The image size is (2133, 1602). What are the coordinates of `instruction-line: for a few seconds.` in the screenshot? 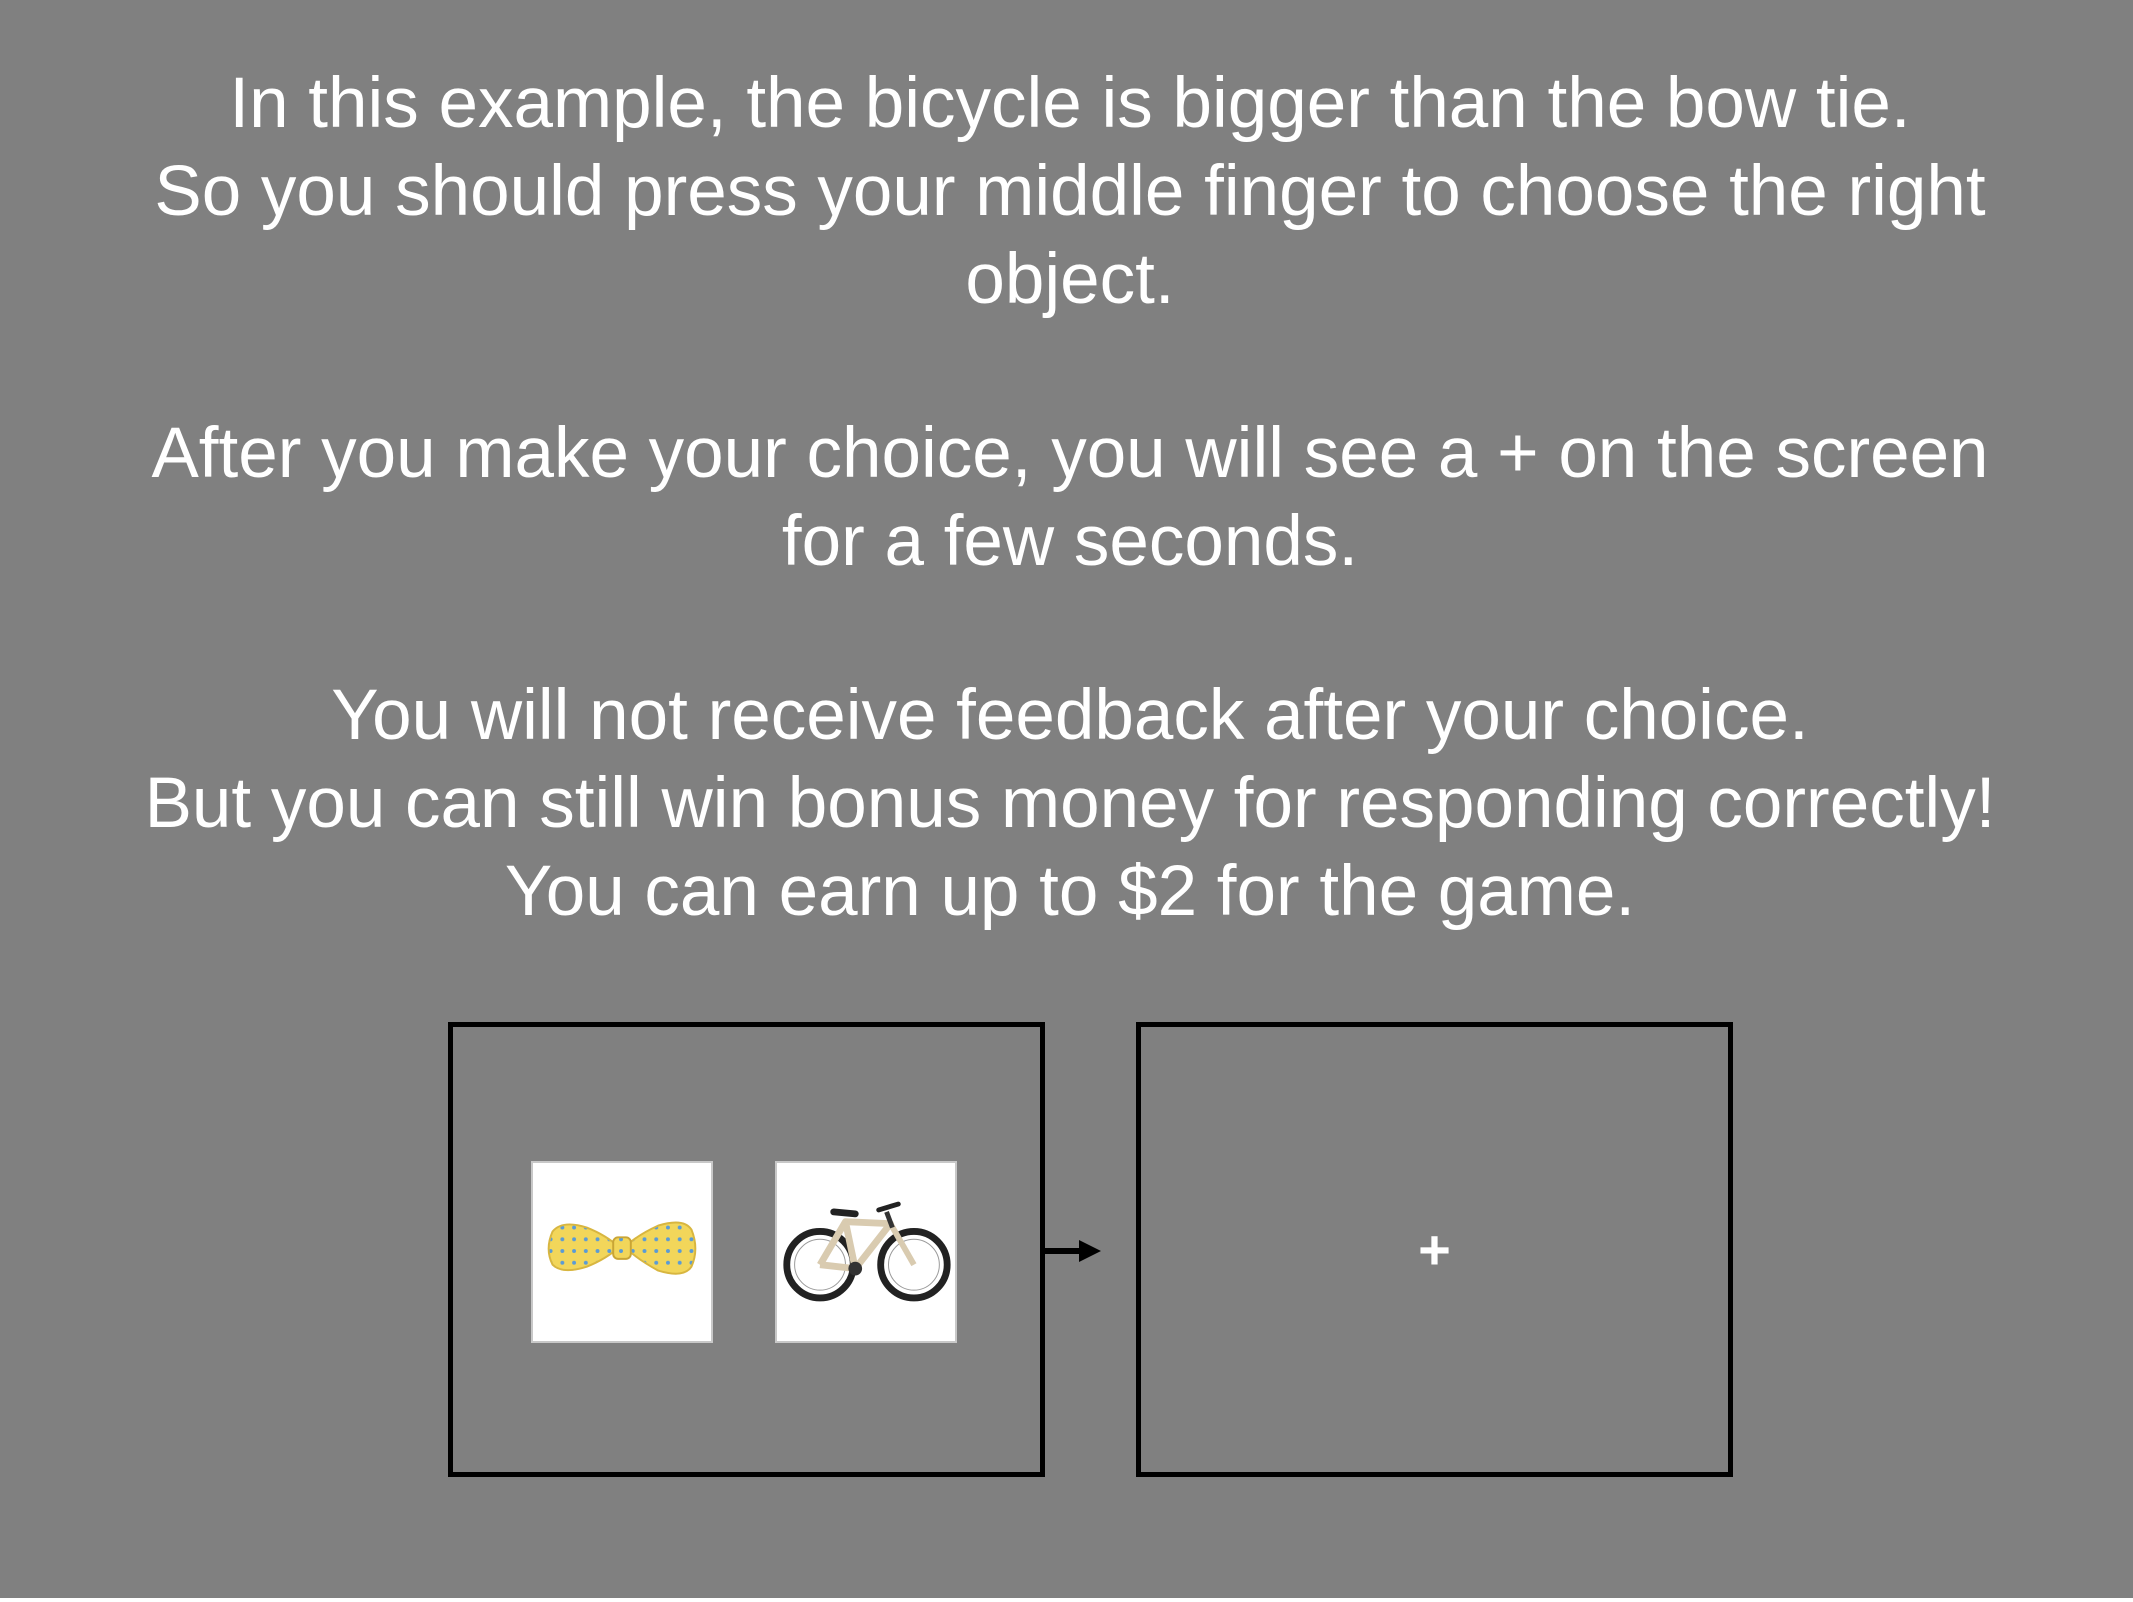 It's located at (1070, 541).